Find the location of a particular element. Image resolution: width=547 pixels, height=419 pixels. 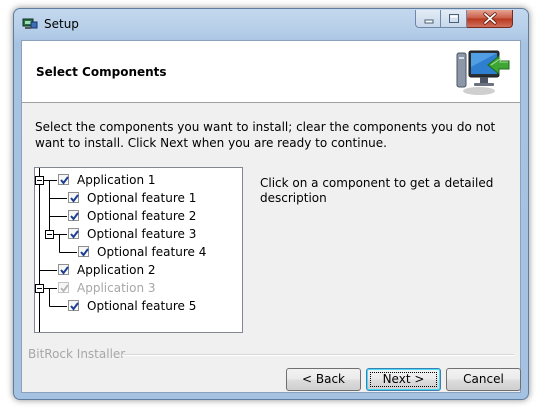

setup-app-icon is located at coordinates (30, 23).